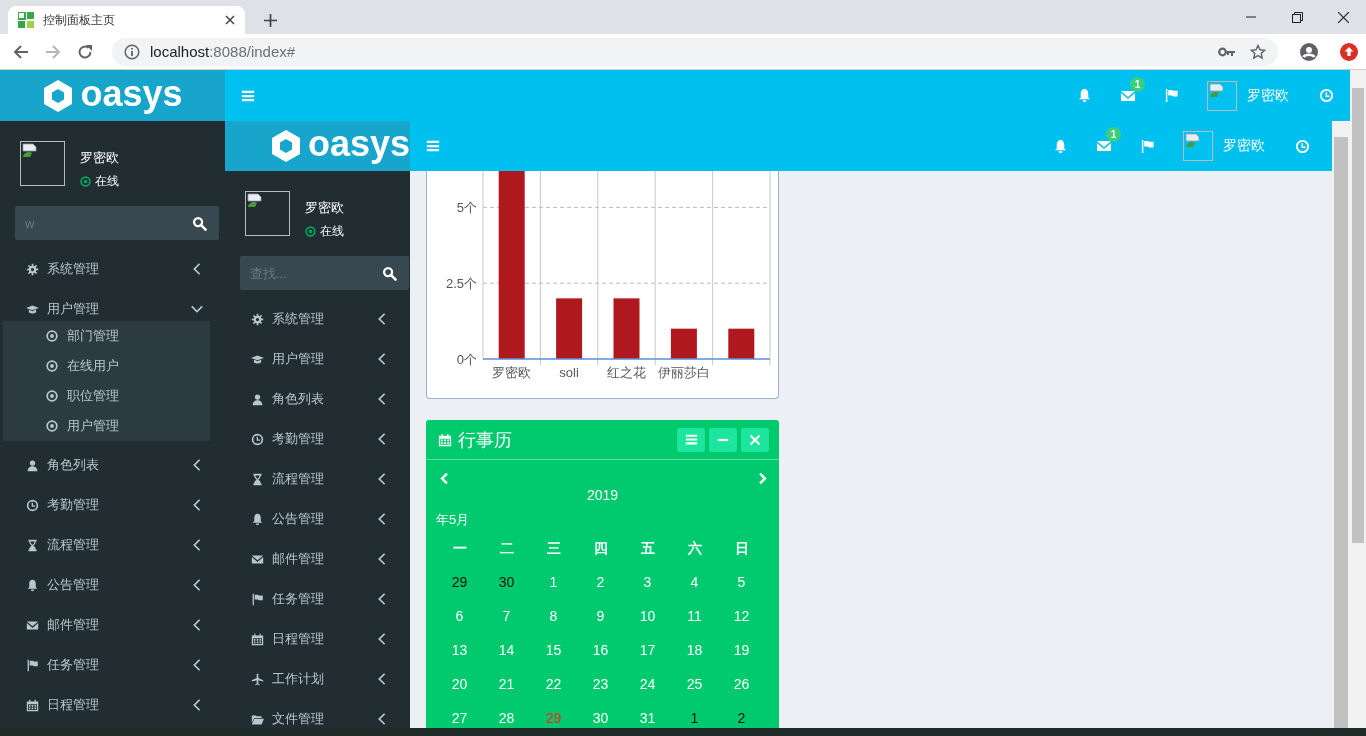  Describe the element at coordinates (1349, 51) in the screenshot. I see `update-icon` at that location.